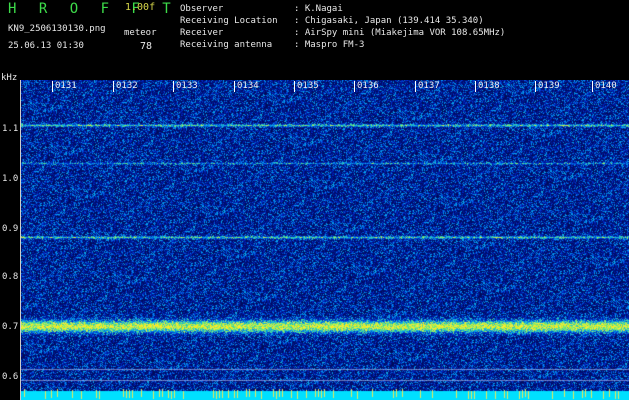 The height and width of the screenshot is (400, 629). What do you see at coordinates (185, 86) in the screenshot?
I see `x-tick-0133: 0133` at bounding box center [185, 86].